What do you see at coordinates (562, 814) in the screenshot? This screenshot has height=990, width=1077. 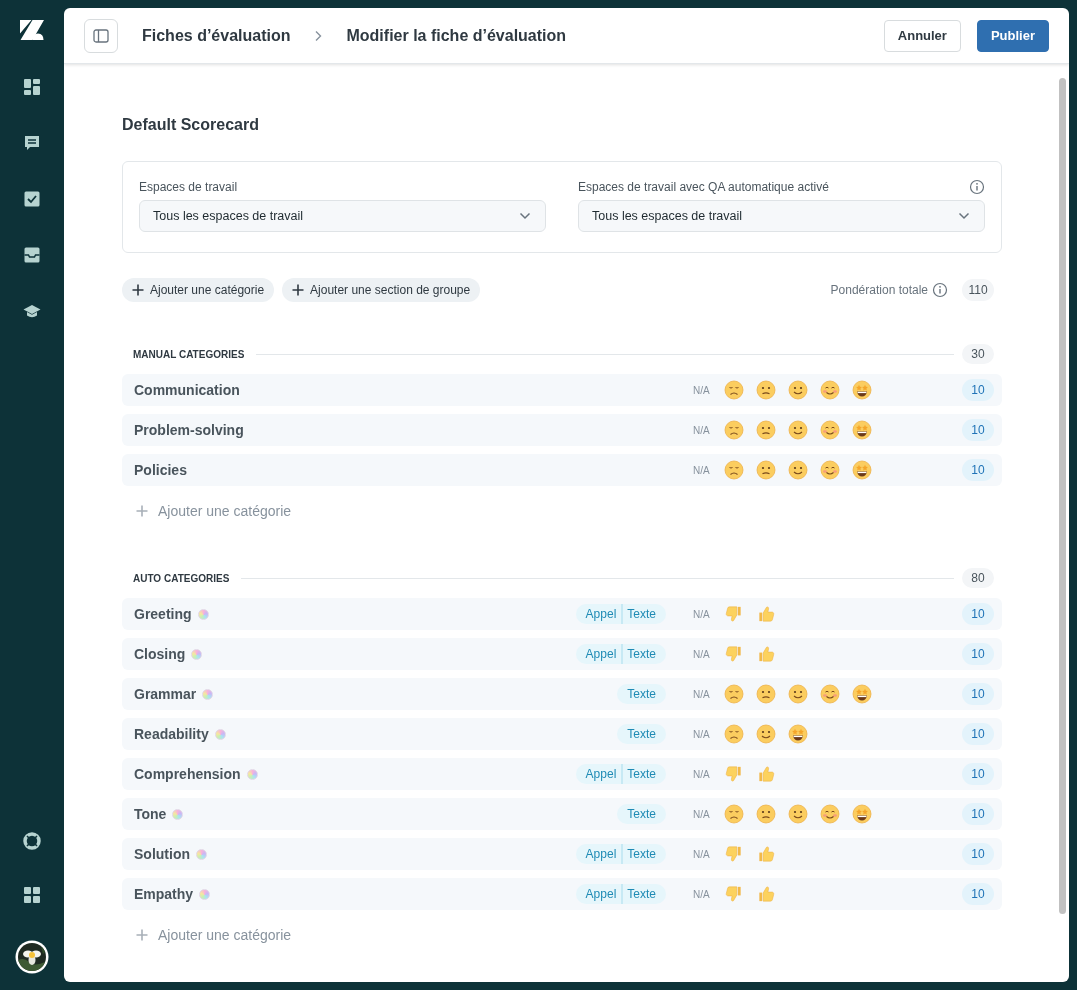 I see `category-row: Tone Texte N/A 10` at bounding box center [562, 814].